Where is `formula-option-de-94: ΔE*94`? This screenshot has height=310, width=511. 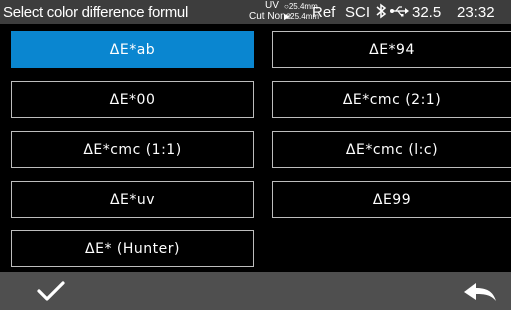 formula-option-de-94: ΔE*94 is located at coordinates (391, 49).